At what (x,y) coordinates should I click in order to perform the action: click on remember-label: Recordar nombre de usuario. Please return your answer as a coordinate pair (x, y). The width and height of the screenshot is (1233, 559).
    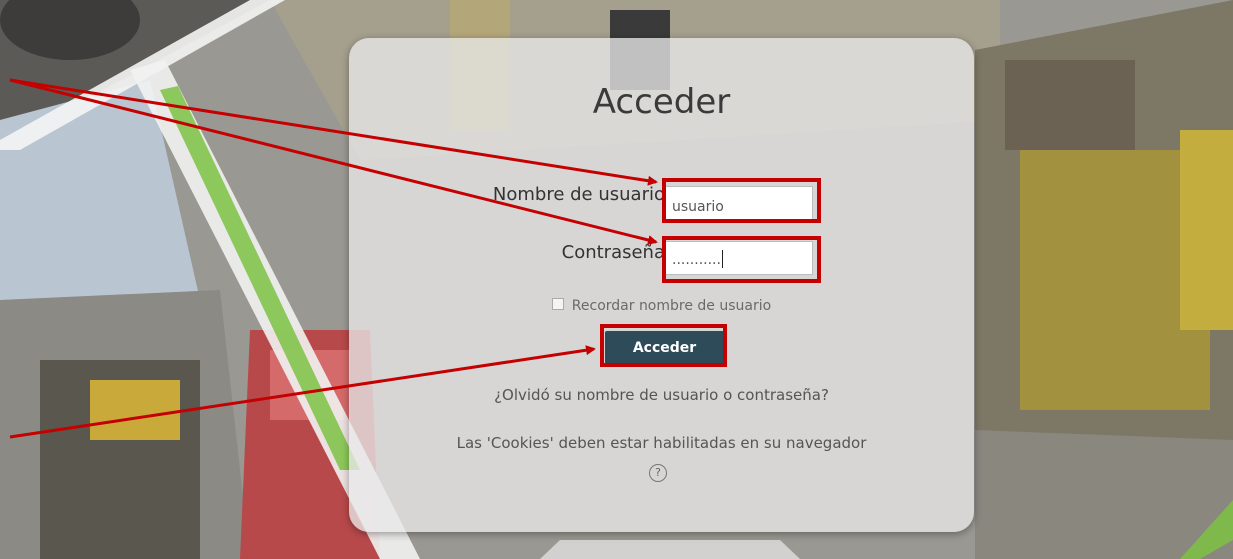
    Looking at the image, I should click on (671, 306).